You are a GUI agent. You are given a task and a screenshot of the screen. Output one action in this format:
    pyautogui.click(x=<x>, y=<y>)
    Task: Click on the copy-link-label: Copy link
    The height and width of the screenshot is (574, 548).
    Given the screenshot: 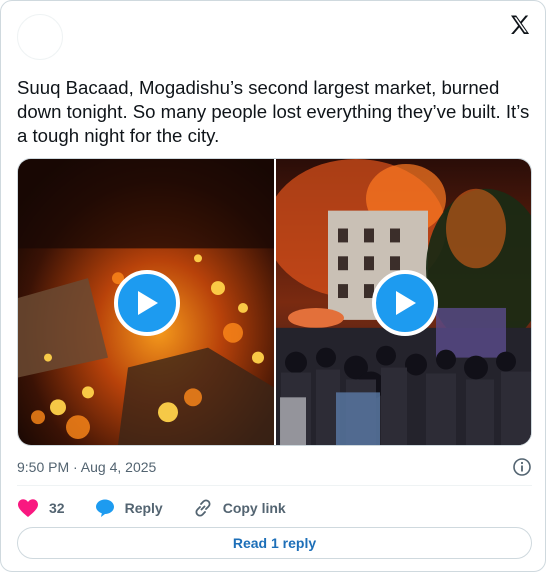 What is the action you would take?
    pyautogui.click(x=254, y=508)
    